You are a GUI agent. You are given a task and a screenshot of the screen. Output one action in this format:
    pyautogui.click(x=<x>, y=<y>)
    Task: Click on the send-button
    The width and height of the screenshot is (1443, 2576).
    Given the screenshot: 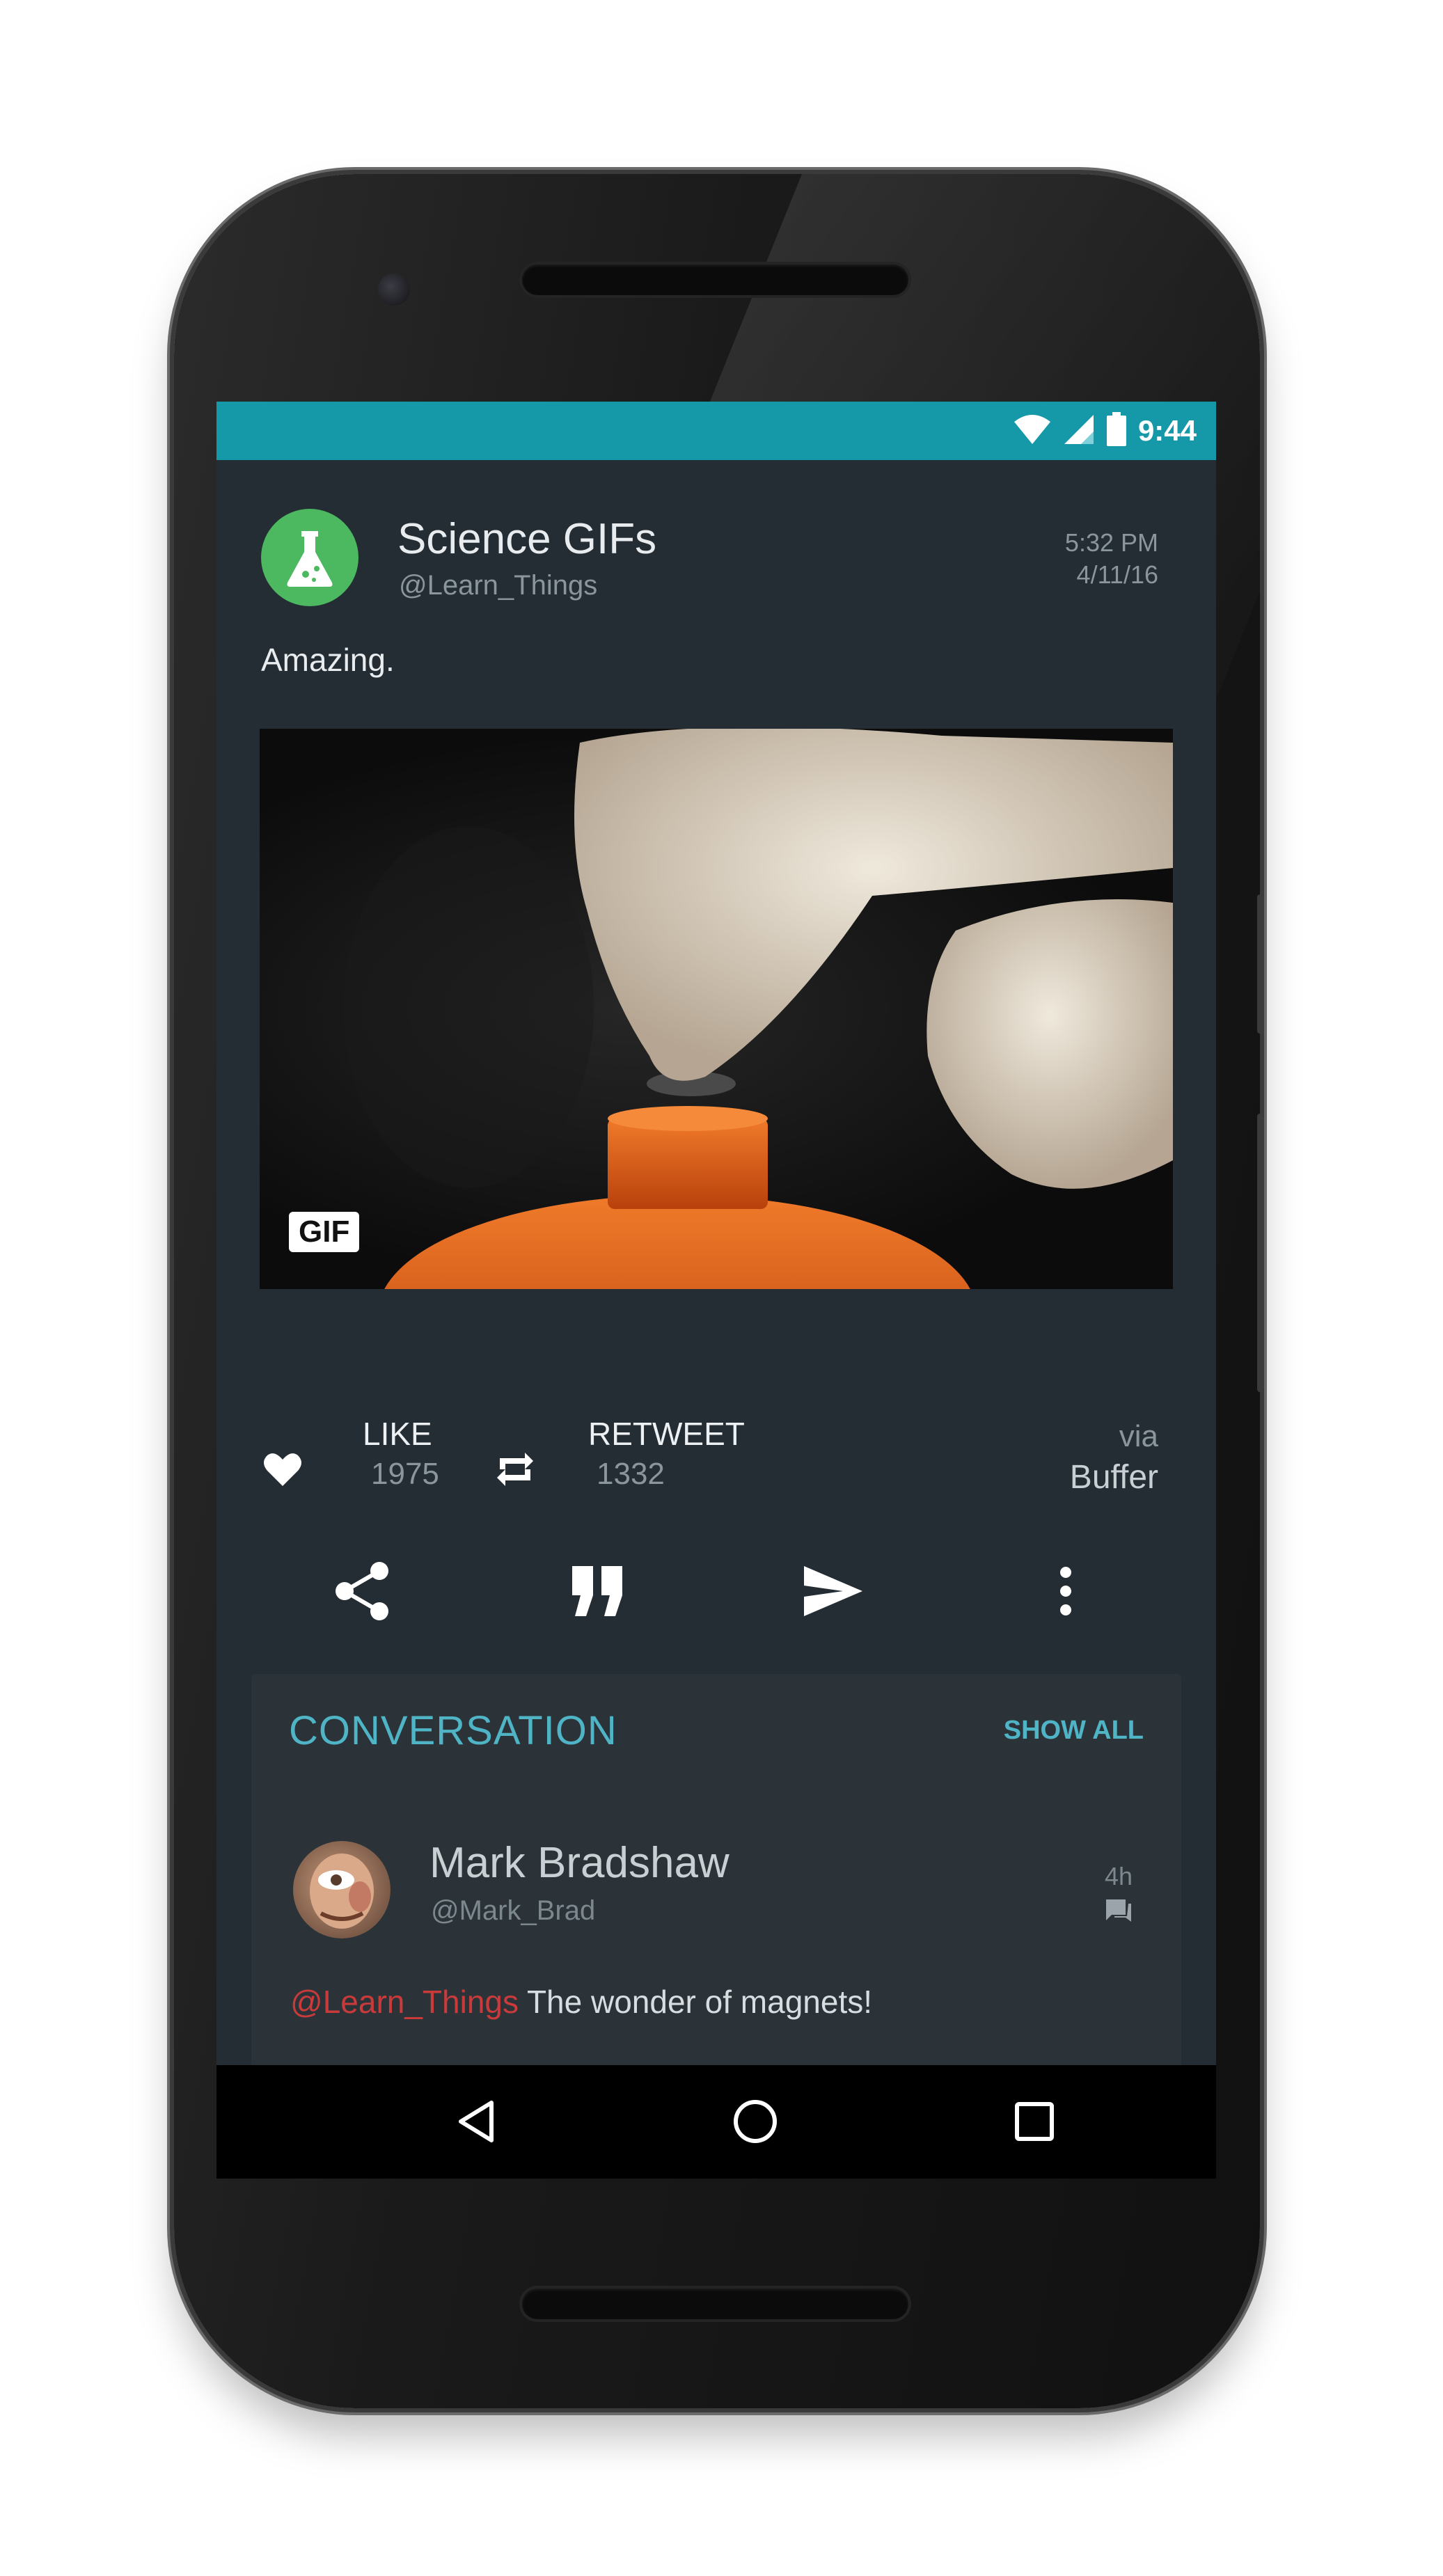 What is the action you would take?
    pyautogui.click(x=832, y=1591)
    